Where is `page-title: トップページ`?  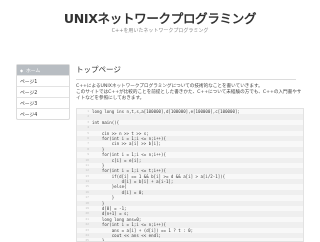
page-title: トップページ is located at coordinates (186, 72).